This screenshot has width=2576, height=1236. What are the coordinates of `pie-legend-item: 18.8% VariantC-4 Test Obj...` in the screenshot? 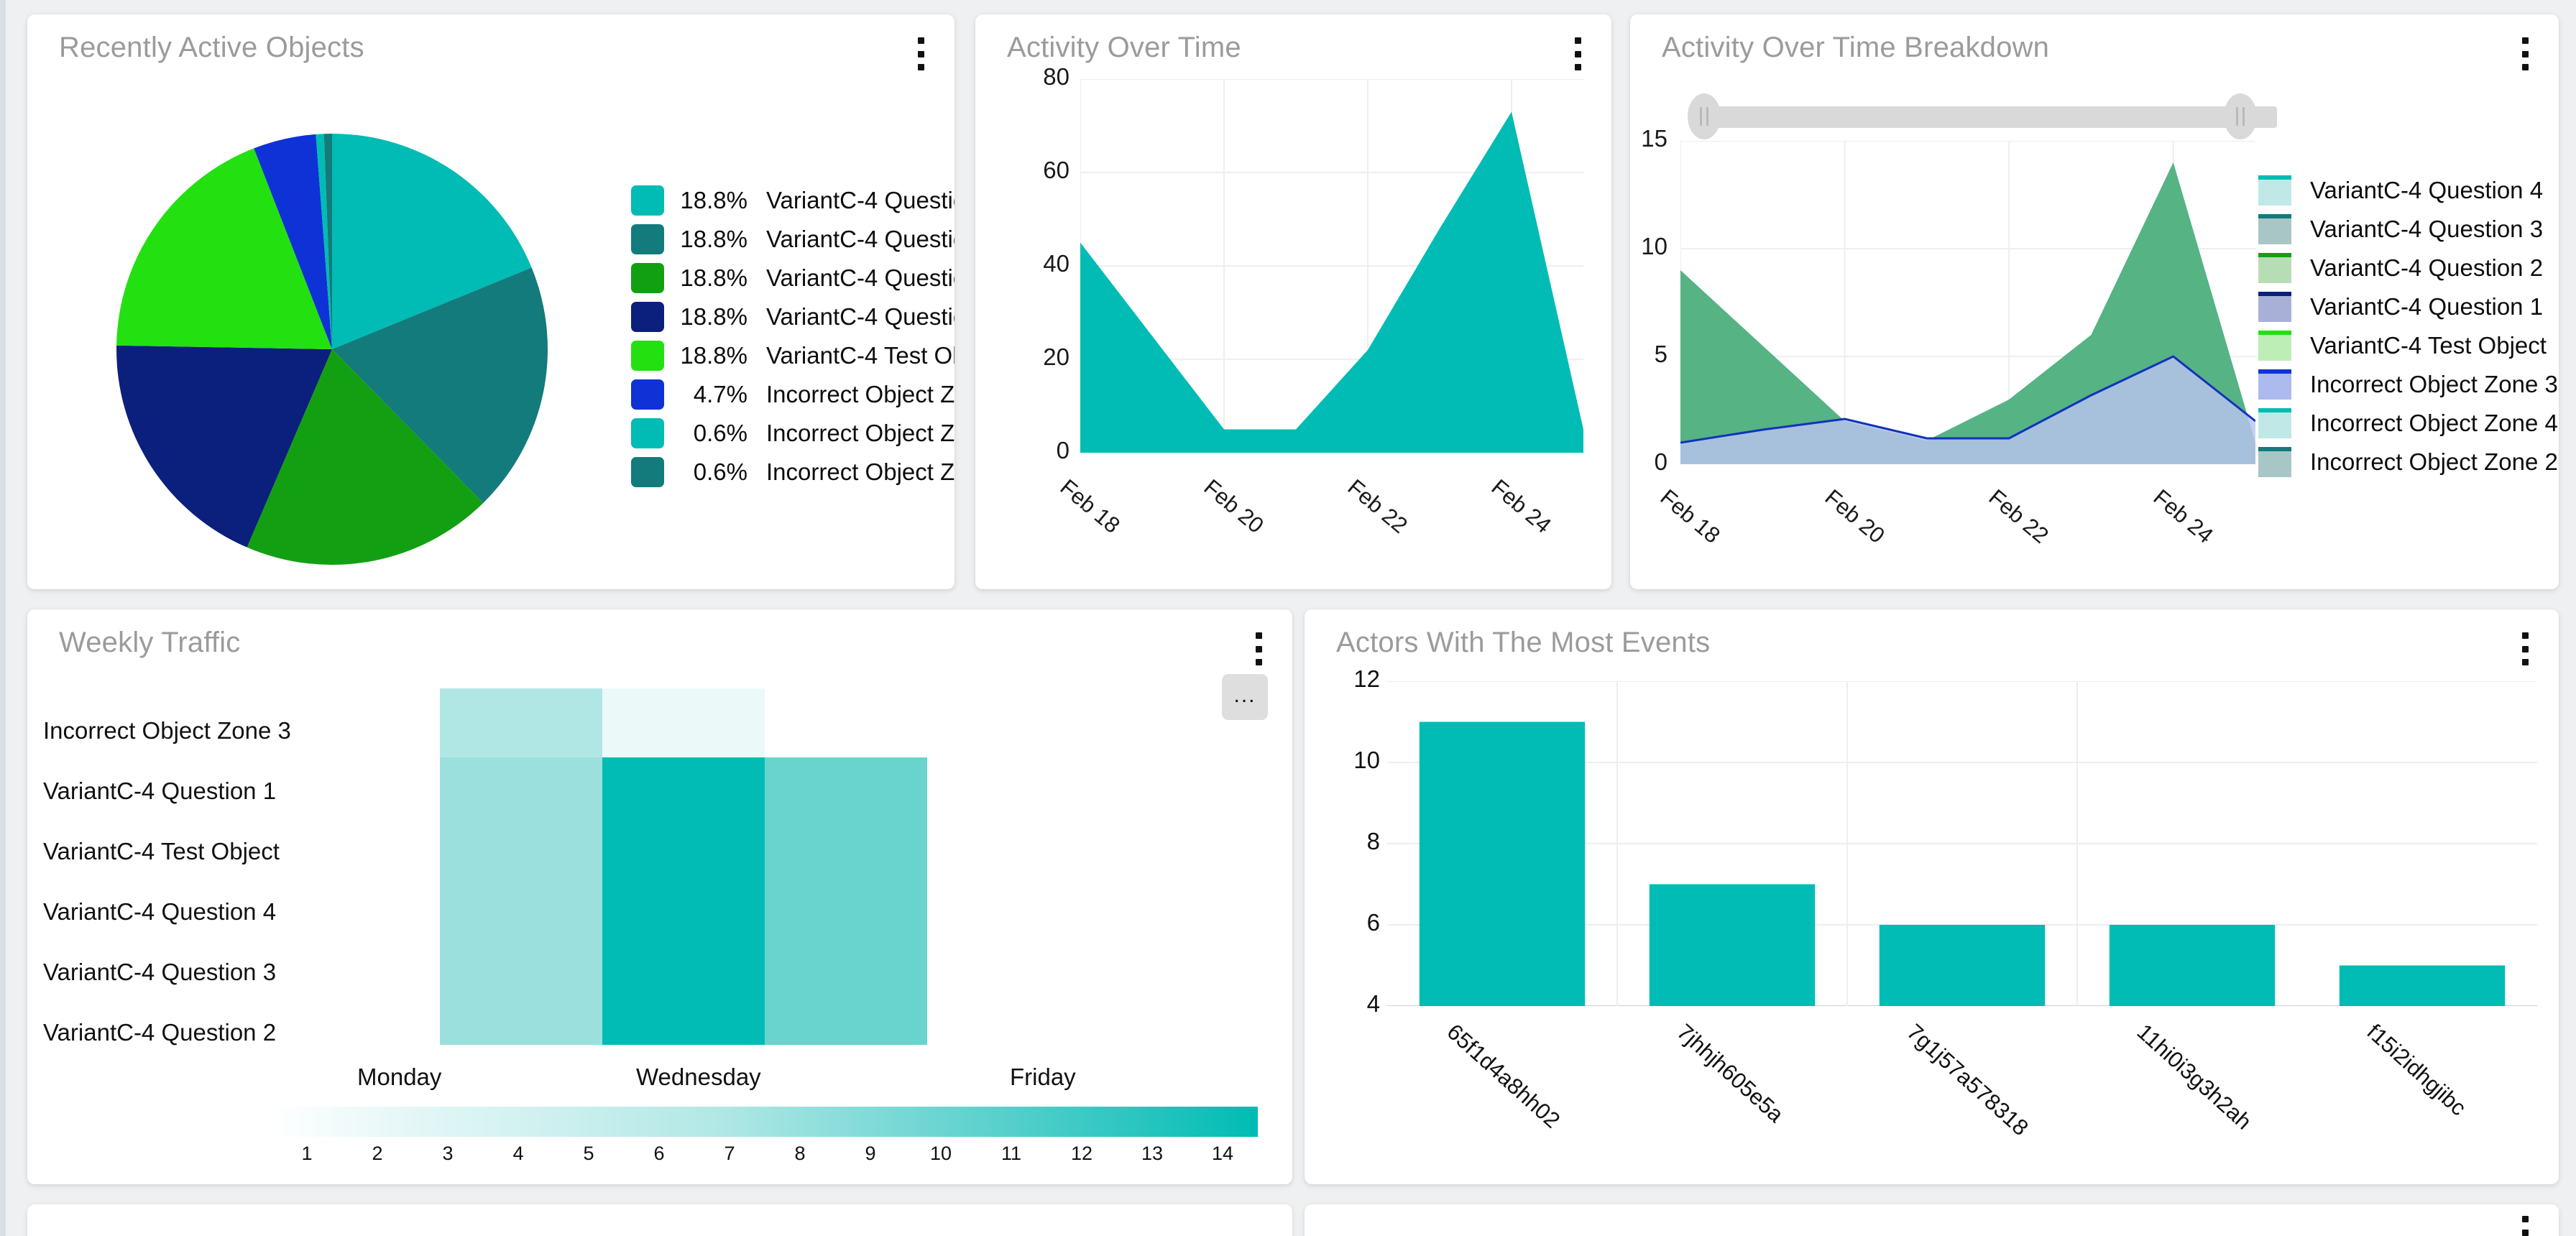 It's located at (792, 355).